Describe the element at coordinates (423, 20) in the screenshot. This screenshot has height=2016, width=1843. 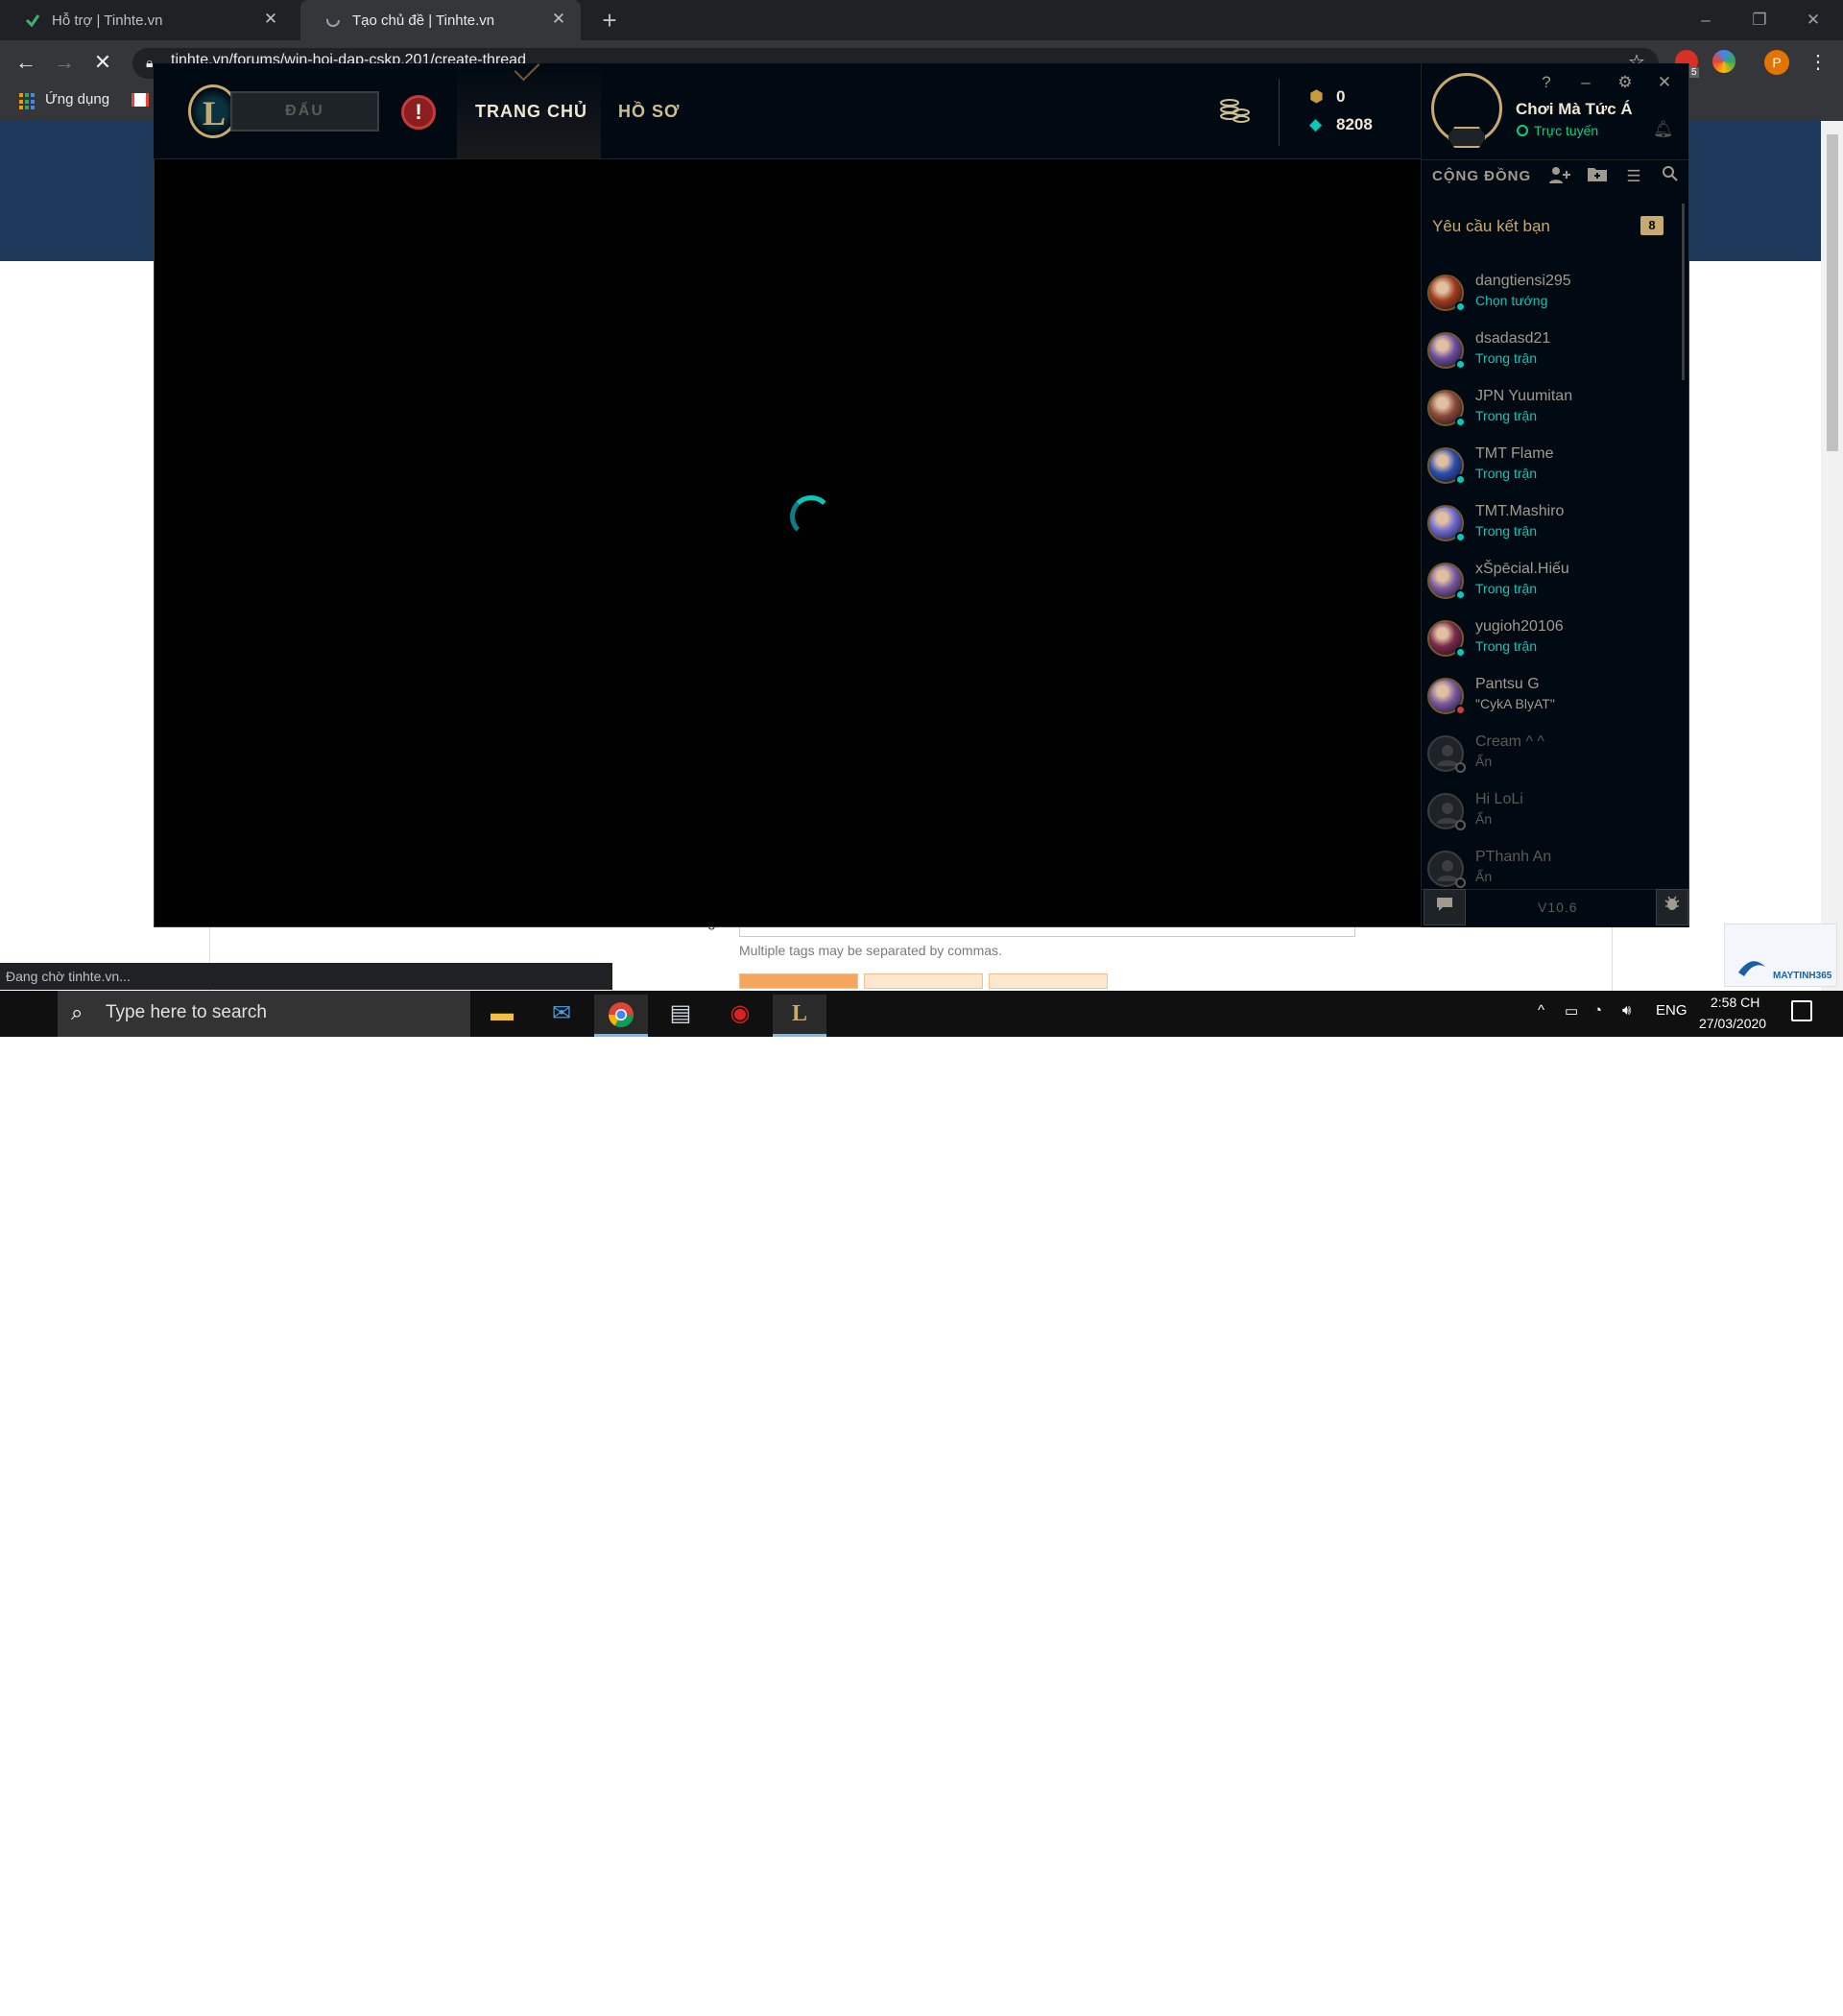
I see `tab-title: Tạo chủ đề | Tinhte.vn` at that location.